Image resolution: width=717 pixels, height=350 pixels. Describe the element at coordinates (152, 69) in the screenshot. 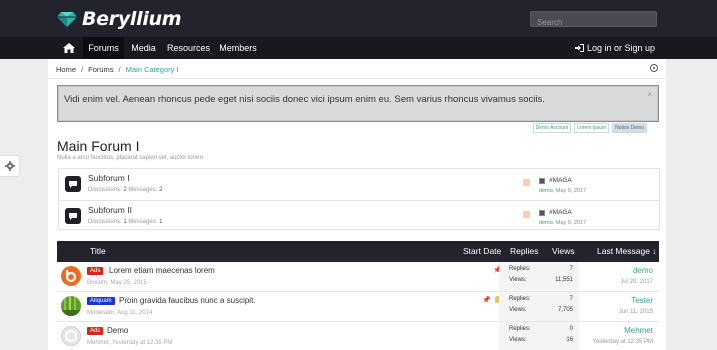

I see `breadcrumb-current: Main Category I` at that location.